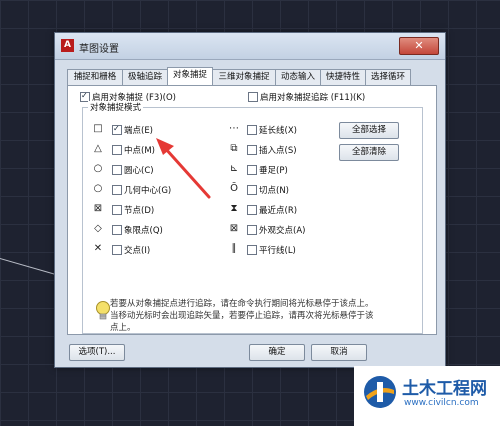 This screenshot has width=500, height=426. What do you see at coordinates (148, 191) in the screenshot?
I see `geometric-center-label: 几何中心(G)` at bounding box center [148, 191].